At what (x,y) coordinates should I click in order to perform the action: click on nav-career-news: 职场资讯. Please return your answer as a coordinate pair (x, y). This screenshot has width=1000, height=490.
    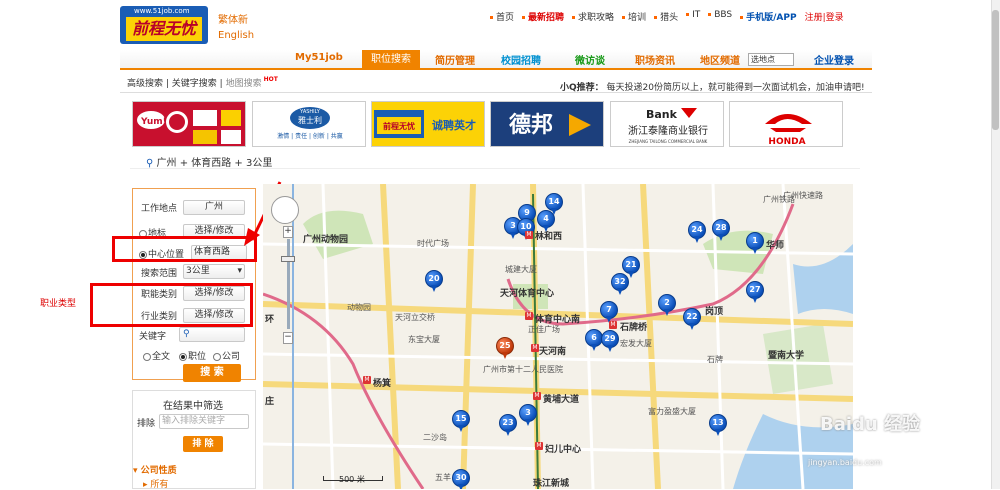
    Looking at the image, I should click on (655, 59).